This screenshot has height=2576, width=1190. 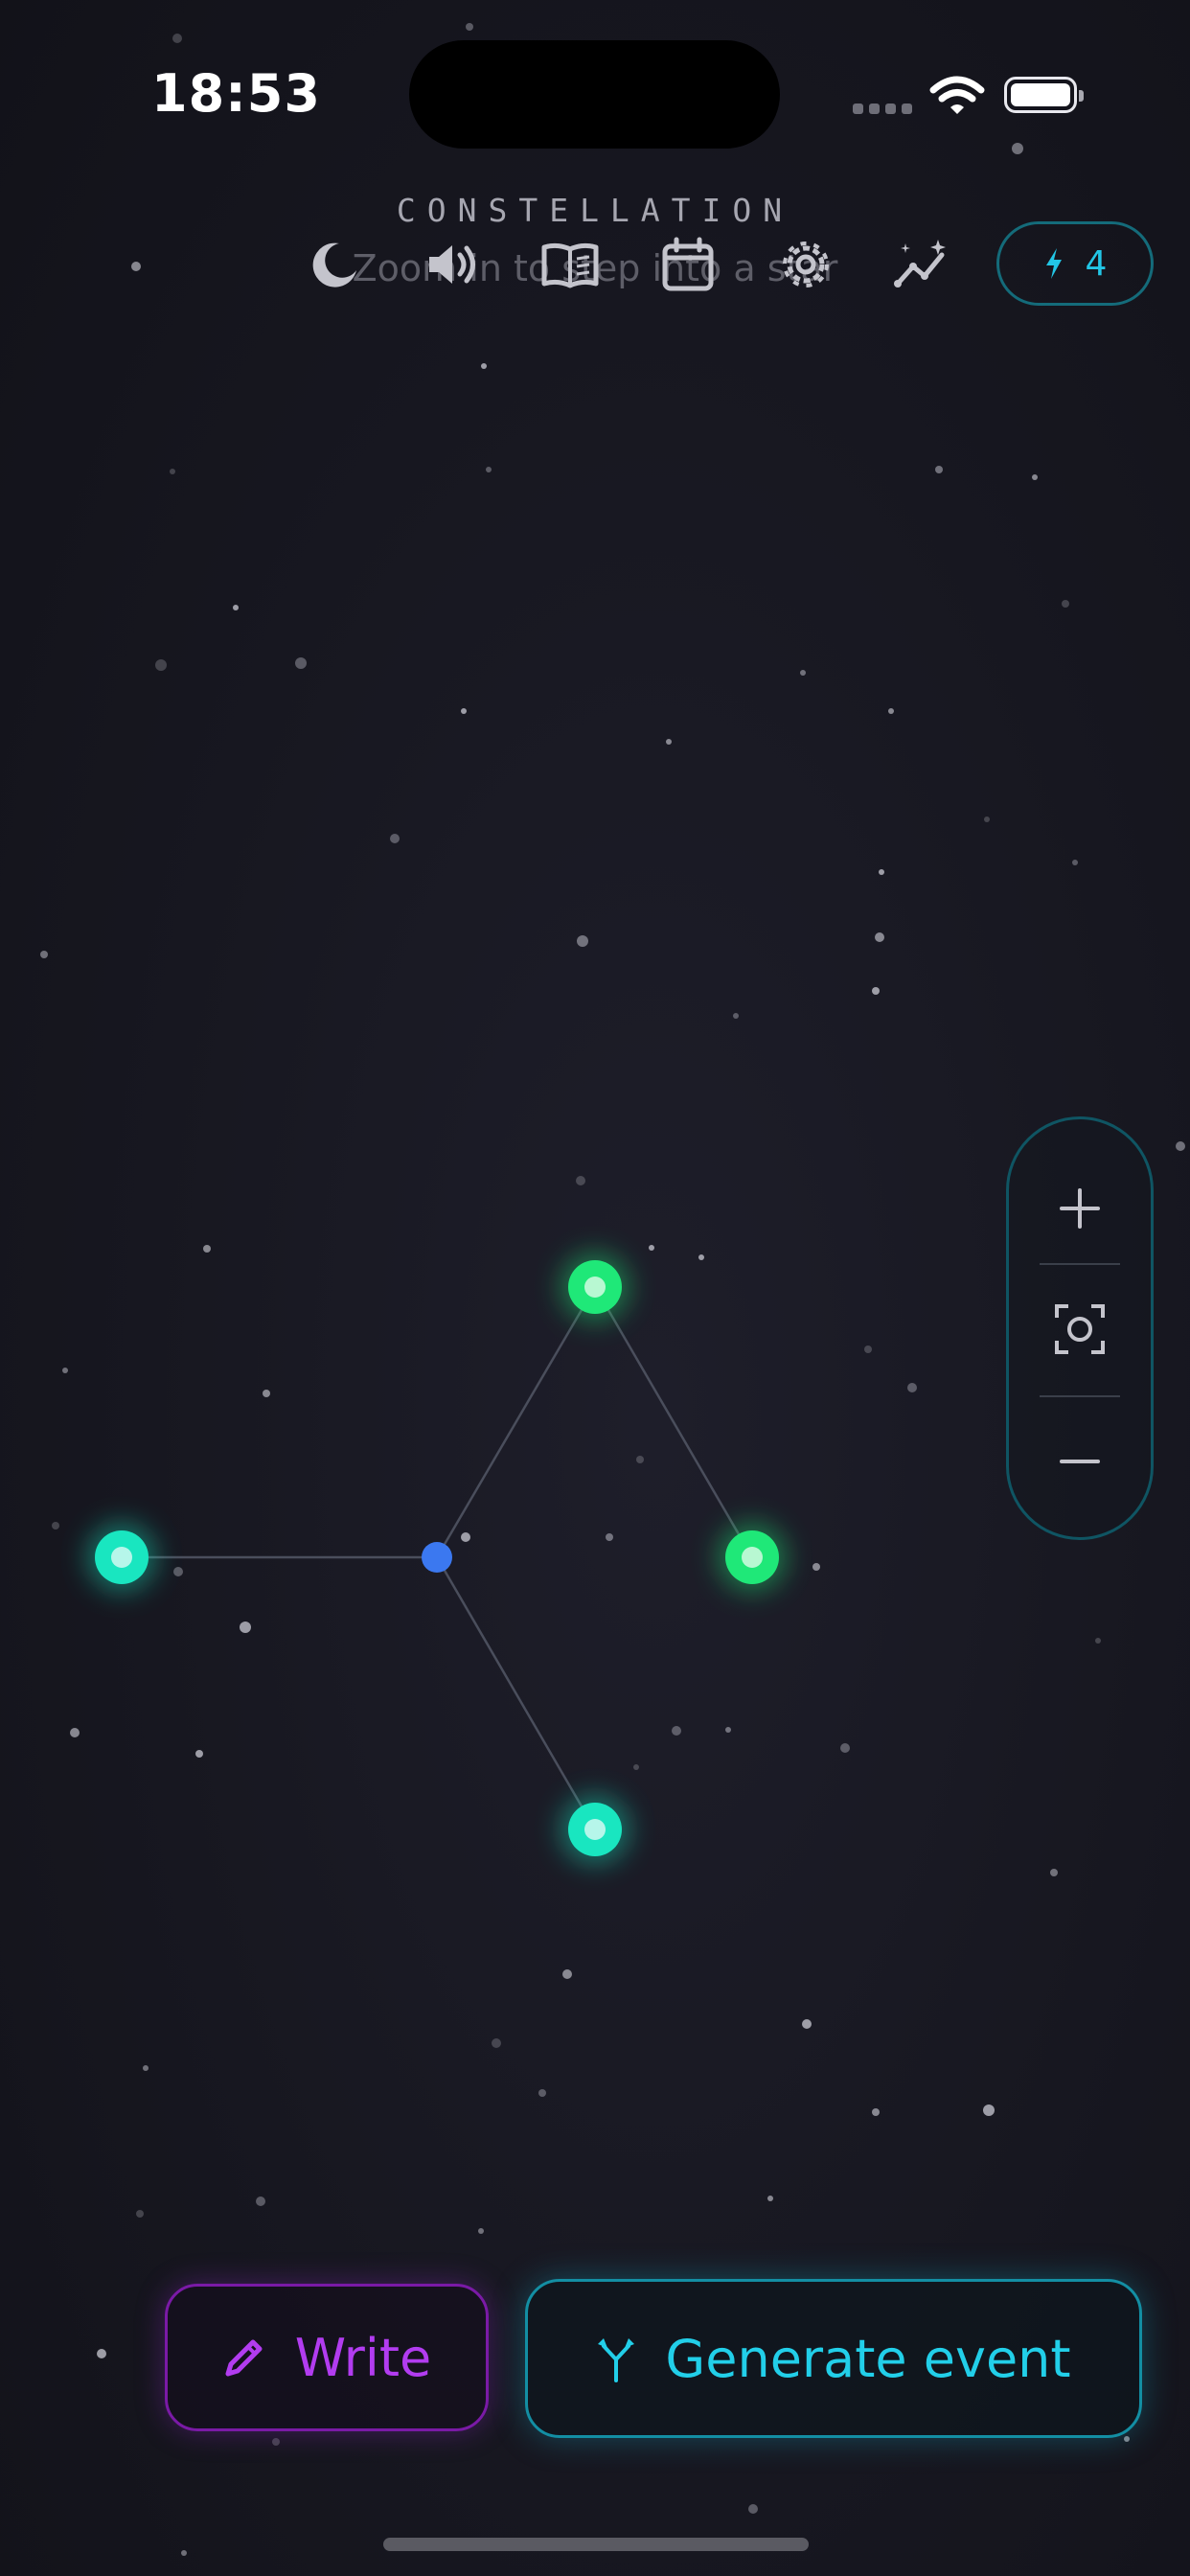 I want to click on zoom-in-button, so click(x=1080, y=1208).